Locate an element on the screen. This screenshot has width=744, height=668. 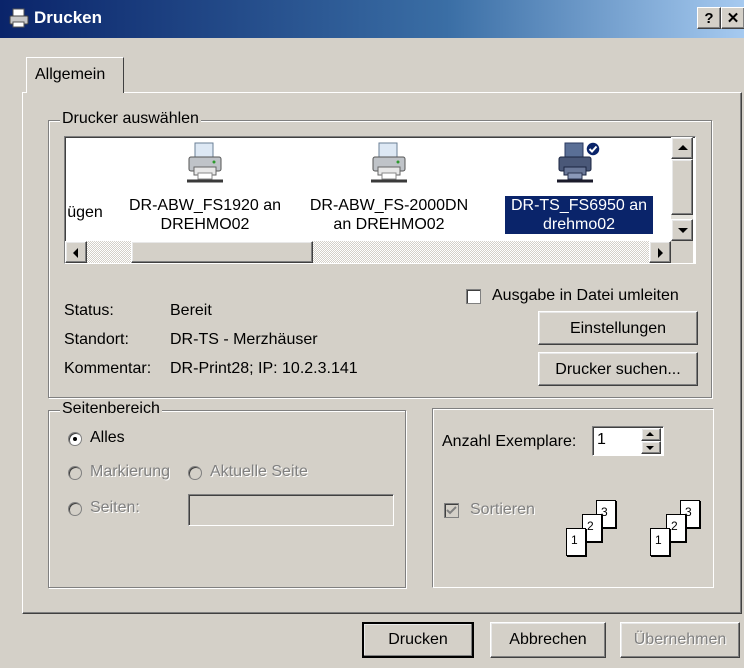
comment-label: Kommentar: is located at coordinates (108, 368).